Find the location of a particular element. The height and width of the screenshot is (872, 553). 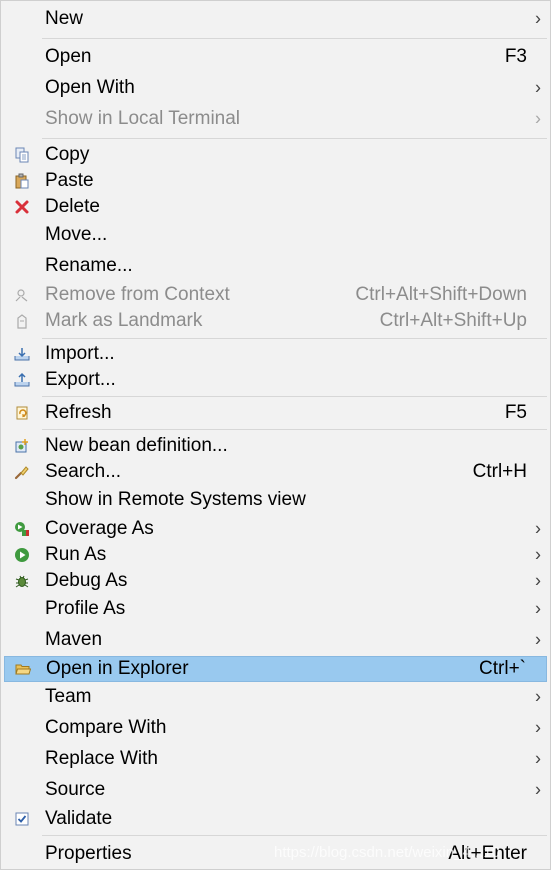

shortcut-label: Alt+Enter is located at coordinates (487, 853).